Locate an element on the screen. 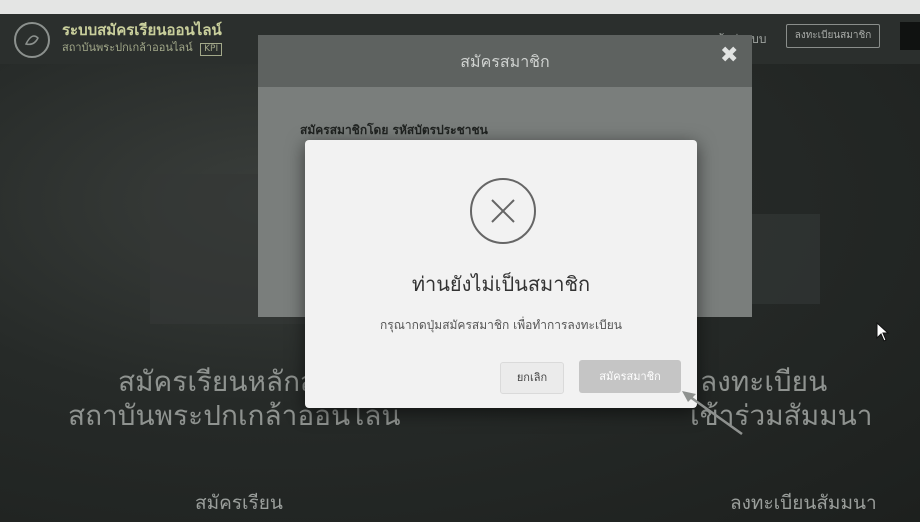 The width and height of the screenshot is (920, 522). alert-title: ท่านยังไม่เป็นสมาชิก is located at coordinates (501, 284).